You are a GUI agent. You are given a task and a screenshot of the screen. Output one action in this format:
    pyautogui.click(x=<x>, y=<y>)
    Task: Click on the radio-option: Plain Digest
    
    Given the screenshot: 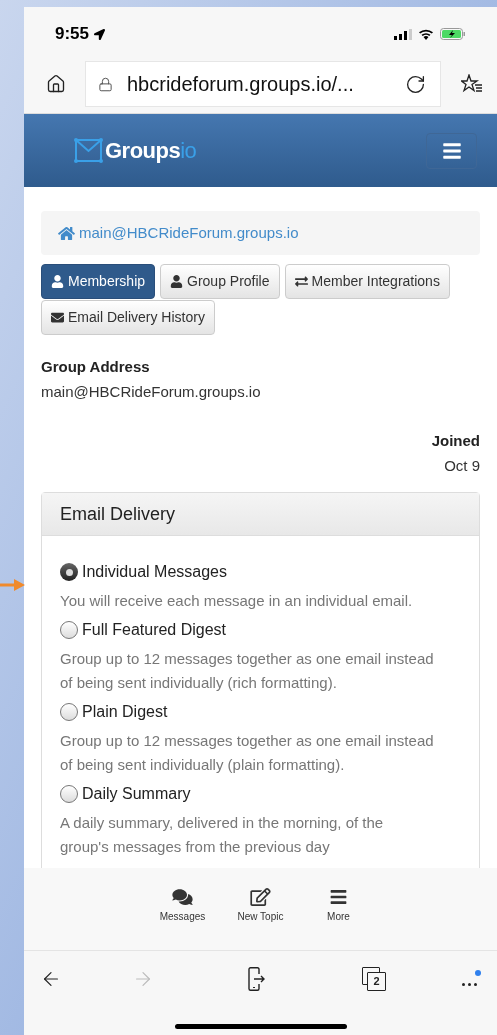 What is the action you would take?
    pyautogui.click(x=114, y=712)
    